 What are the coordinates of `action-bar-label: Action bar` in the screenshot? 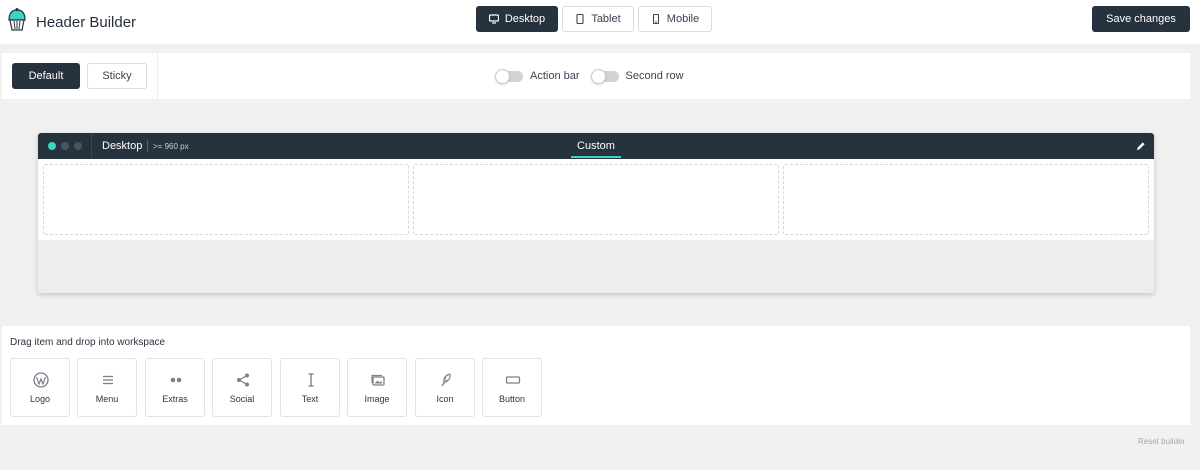 It's located at (555, 76).